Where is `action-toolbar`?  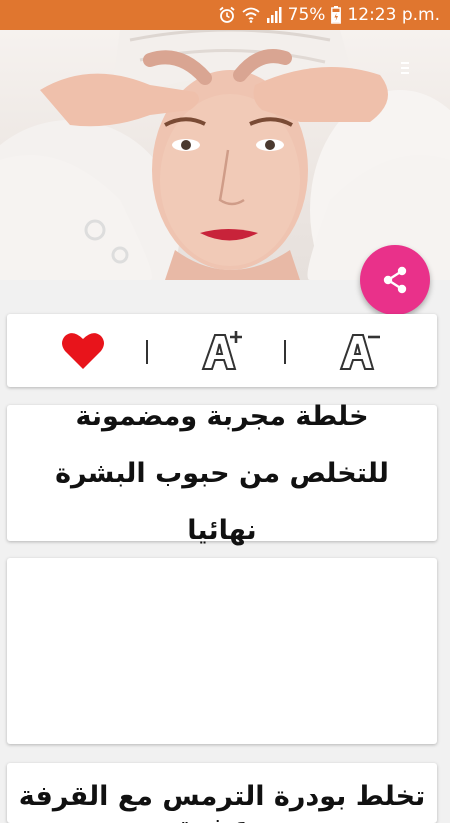
action-toolbar is located at coordinates (222, 350).